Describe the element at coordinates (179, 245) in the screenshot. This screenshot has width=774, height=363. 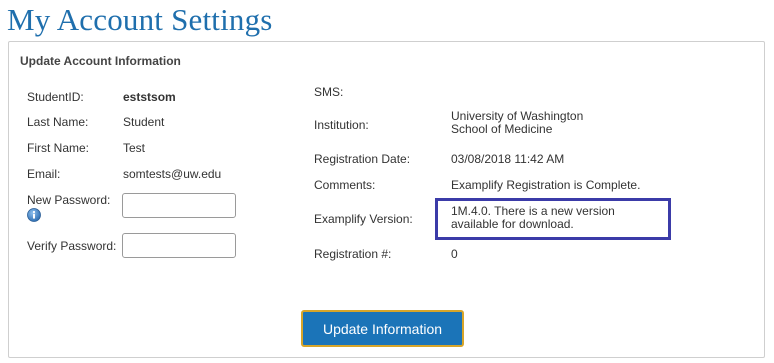
I see `verify-password-input` at that location.